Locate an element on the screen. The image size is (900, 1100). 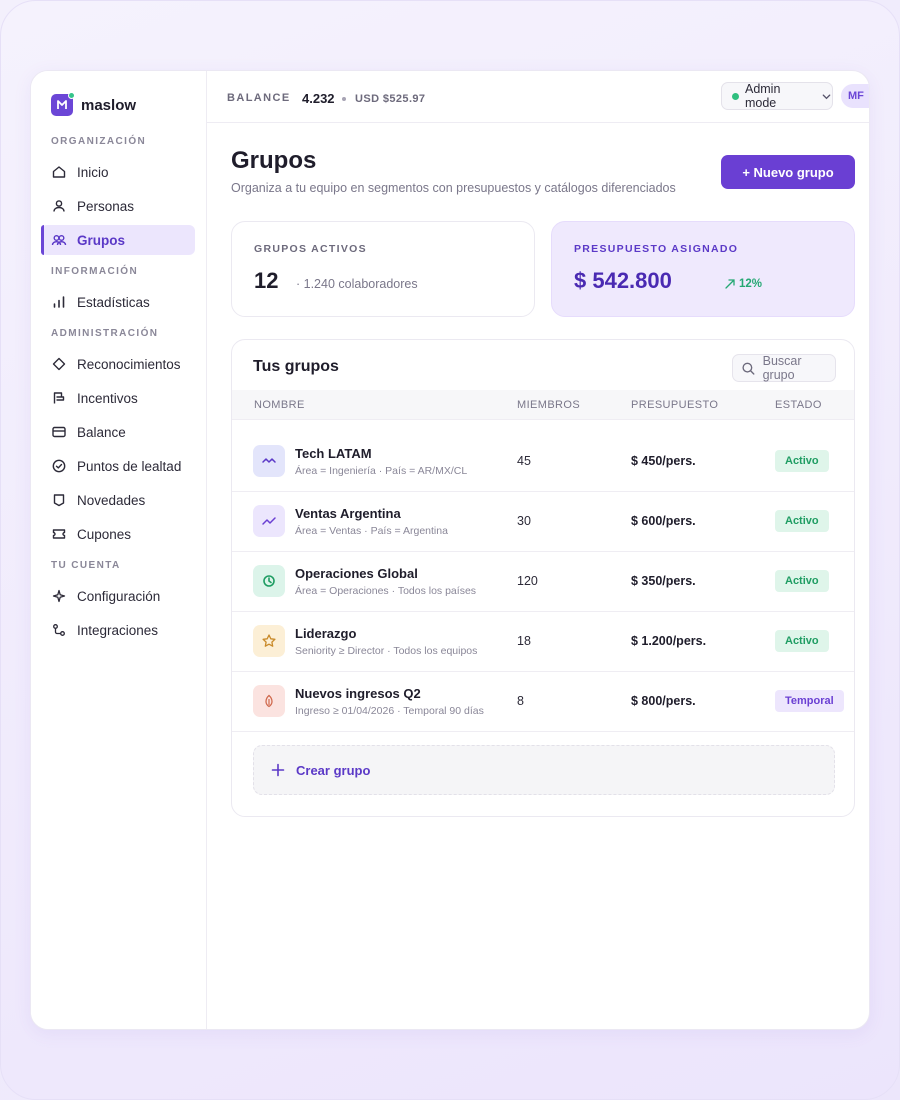
search-icon is located at coordinates (748, 368).